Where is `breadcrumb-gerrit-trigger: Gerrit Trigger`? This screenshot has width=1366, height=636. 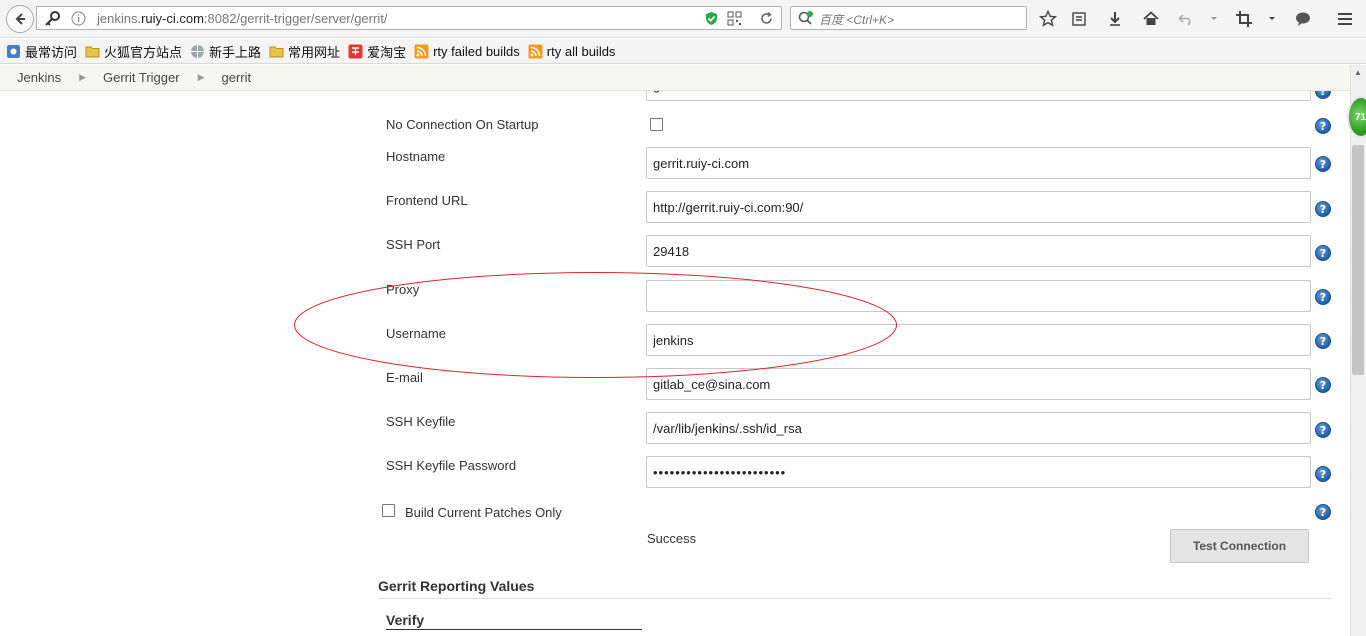 breadcrumb-gerrit-trigger: Gerrit Trigger is located at coordinates (141, 77).